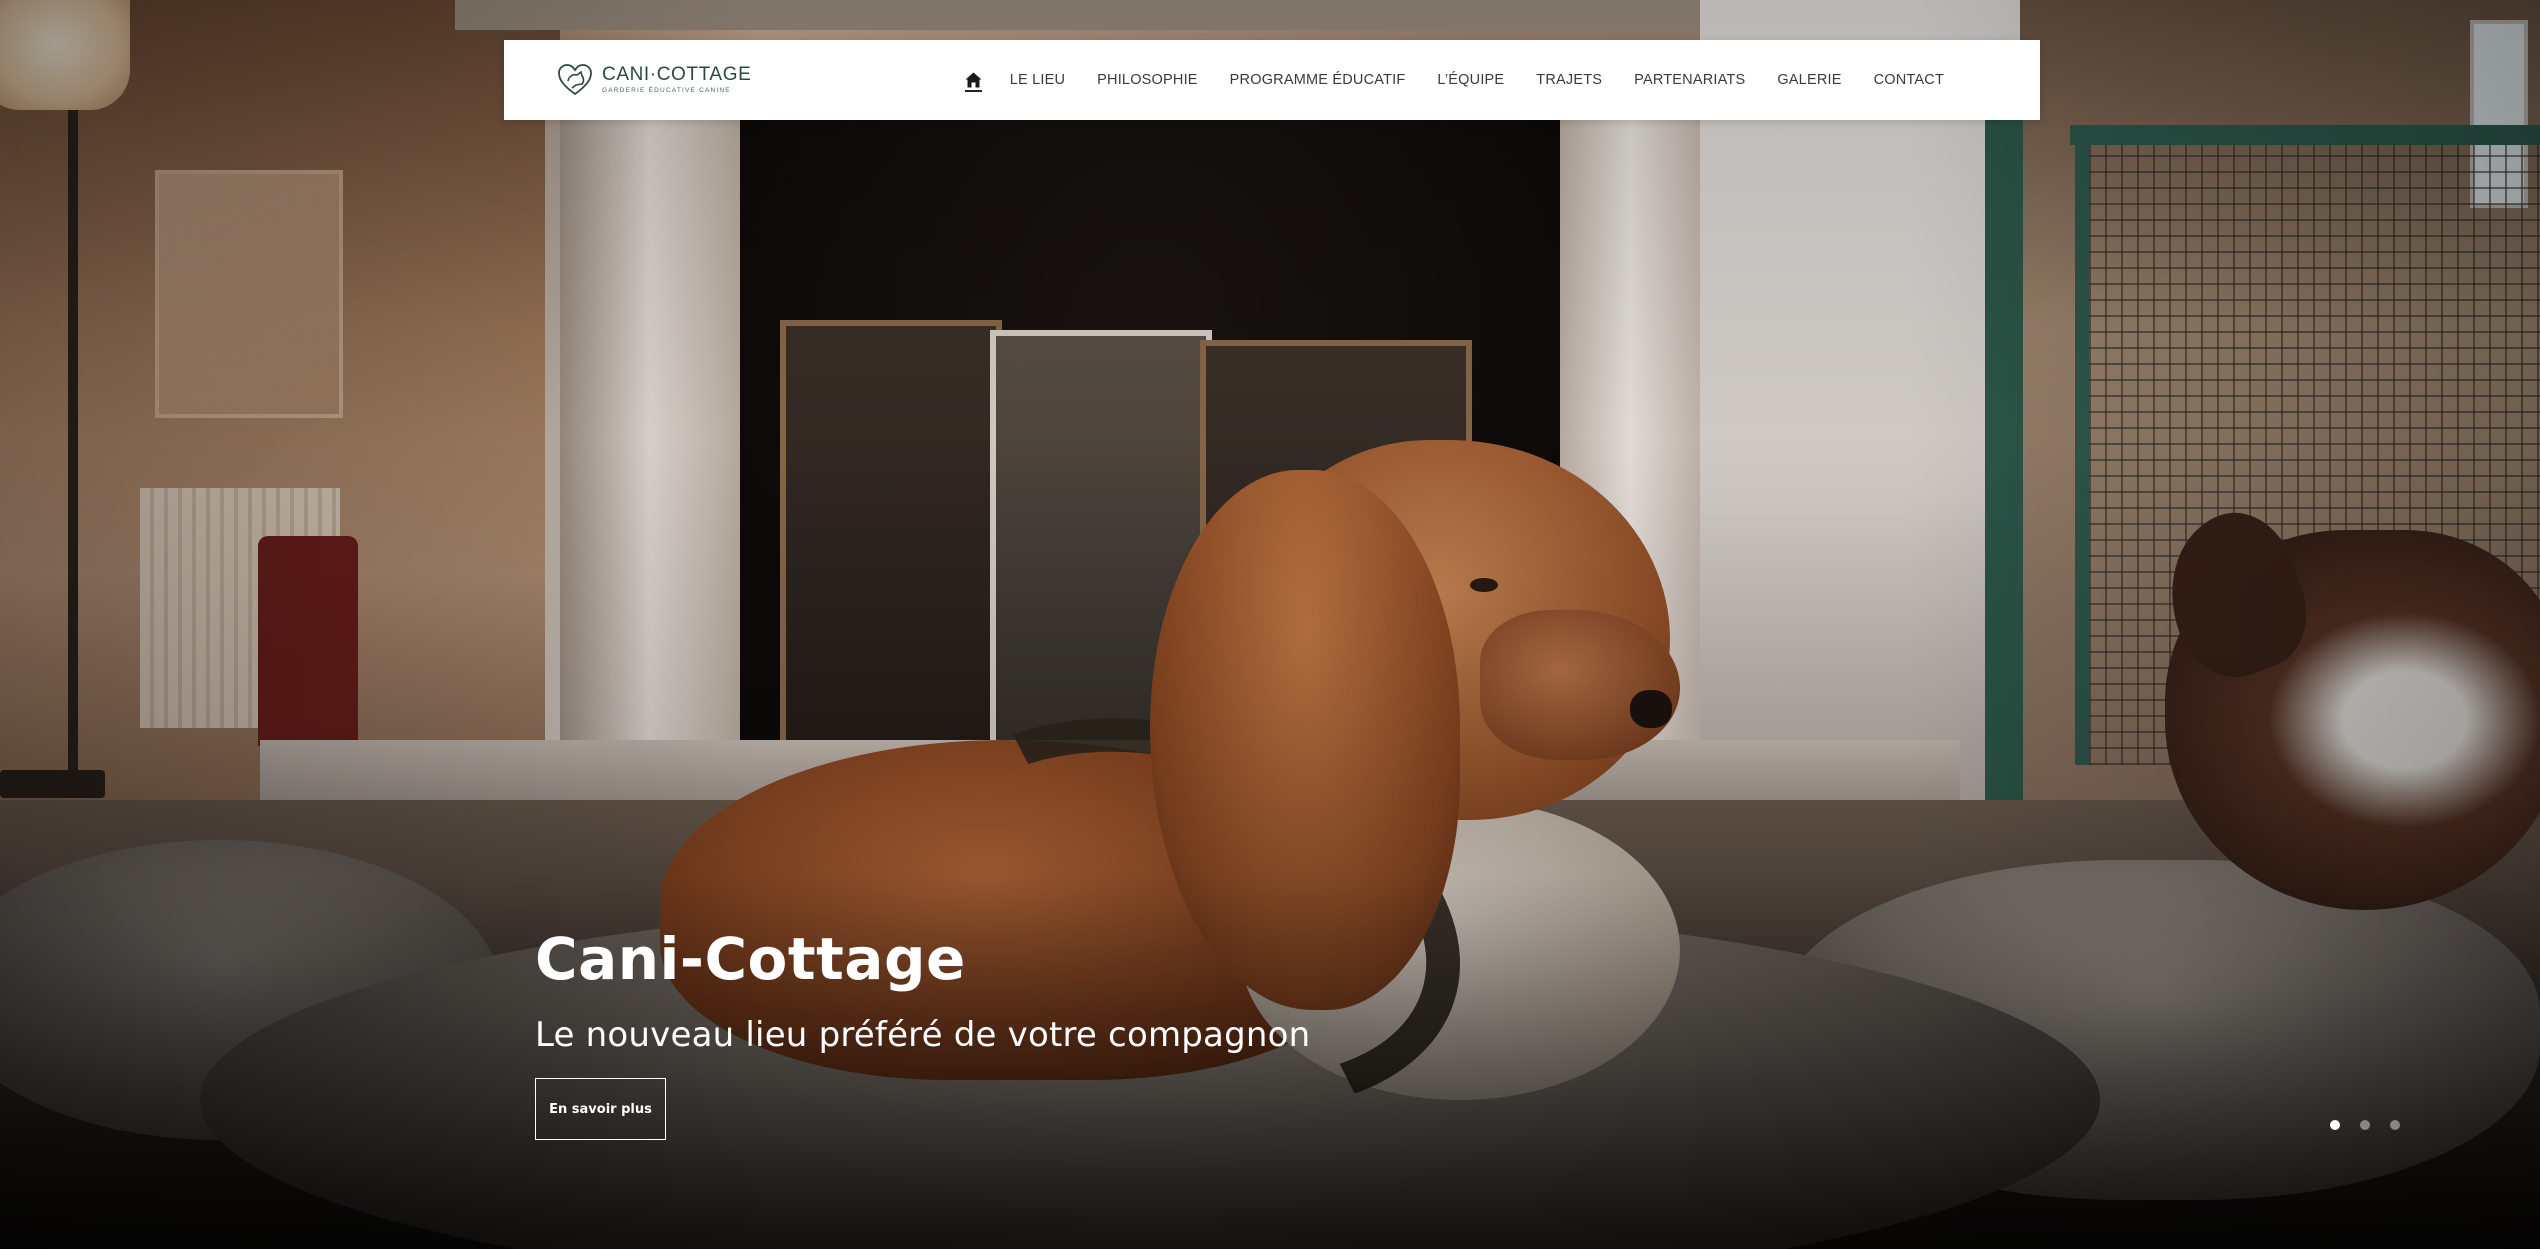 The image size is (2540, 1249). Describe the element at coordinates (677, 75) in the screenshot. I see `brand-name: CANI·COTTAGE` at that location.